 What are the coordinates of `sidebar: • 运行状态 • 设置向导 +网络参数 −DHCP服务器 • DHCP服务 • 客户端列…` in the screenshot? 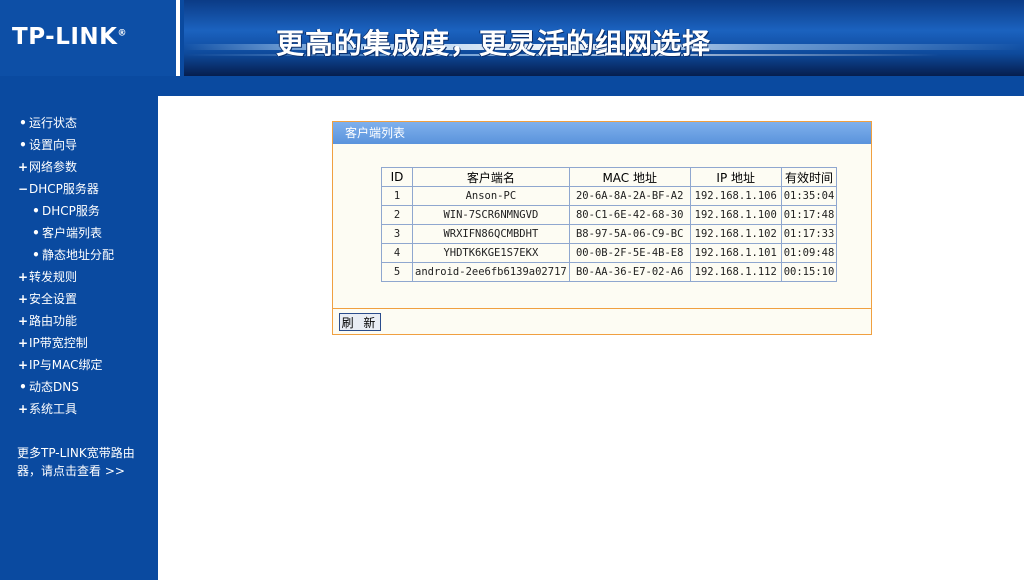 It's located at (79, 338).